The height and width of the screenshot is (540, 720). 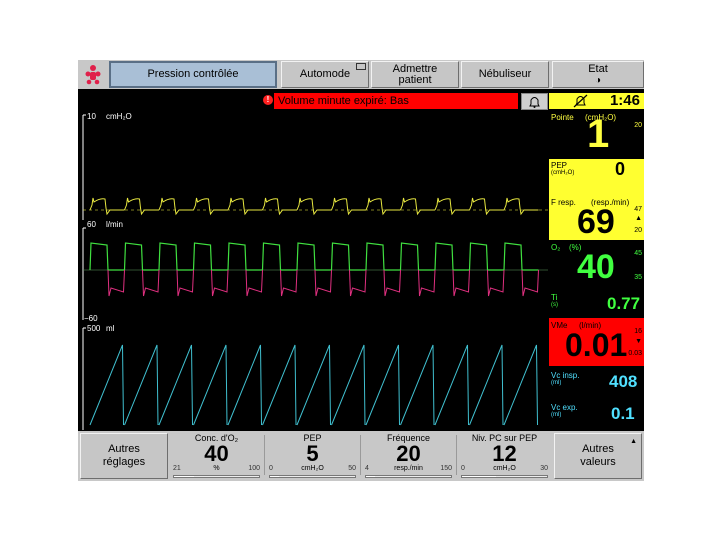 I want to click on mode-label: Pression contrôlée, so click(x=193, y=74).